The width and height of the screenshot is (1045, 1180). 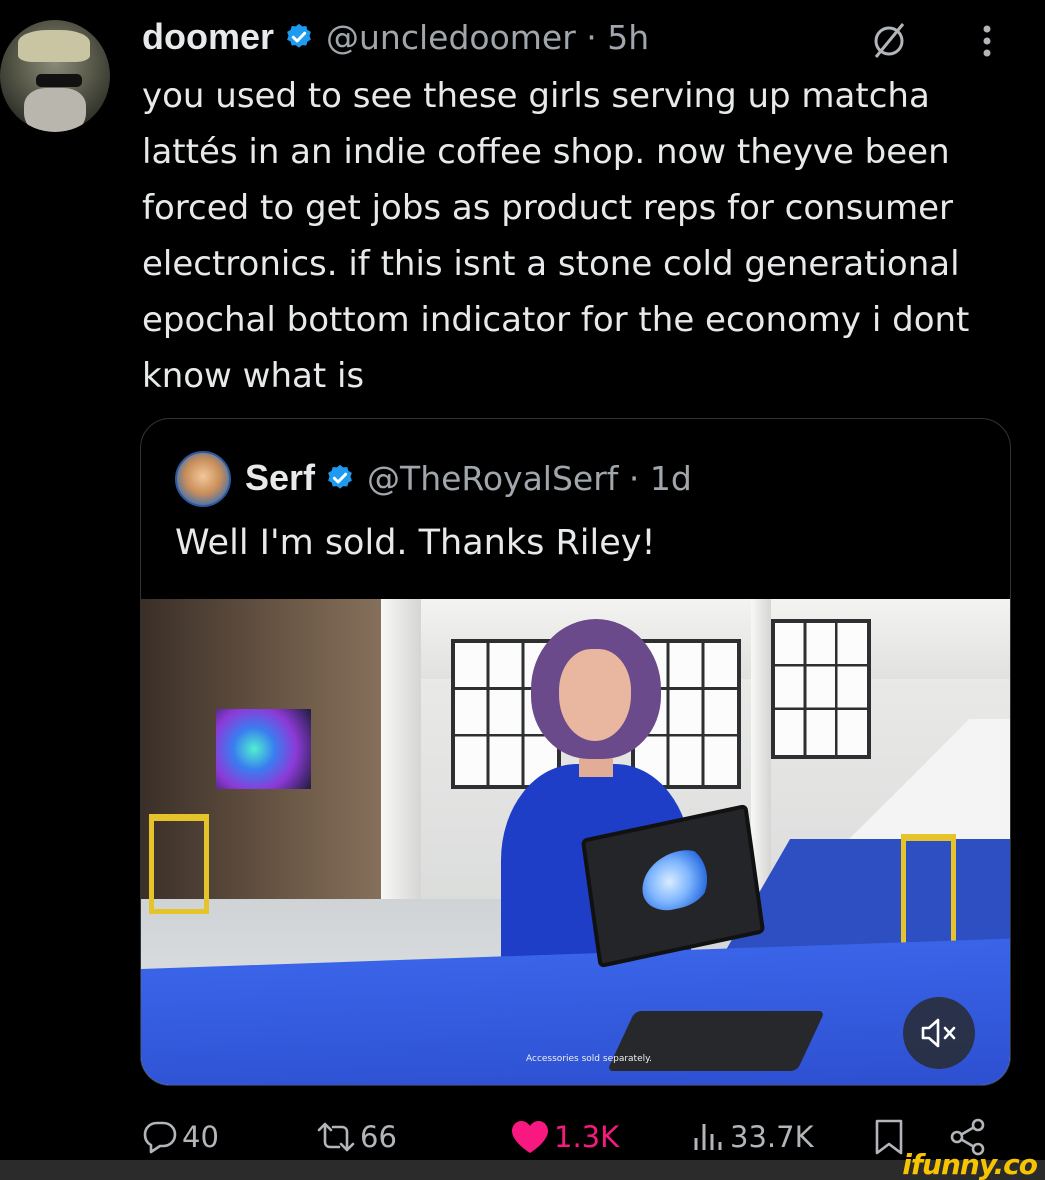 I want to click on author-name: doomer, so click(x=208, y=37).